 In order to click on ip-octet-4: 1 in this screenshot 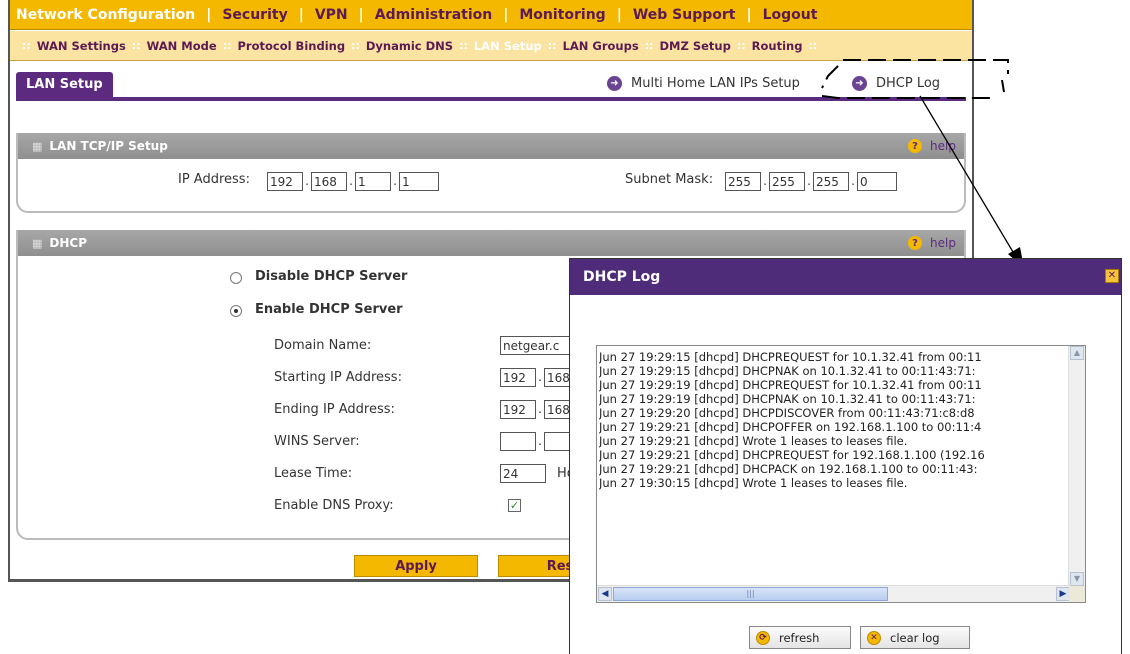, I will do `click(419, 181)`.